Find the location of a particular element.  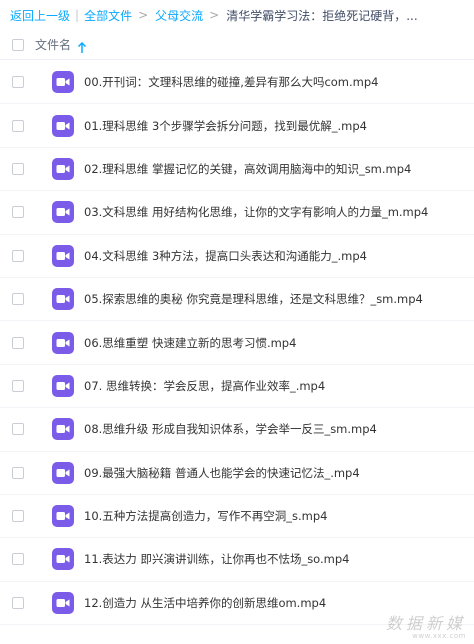

watermark-url: www.xxx.com is located at coordinates (439, 636).